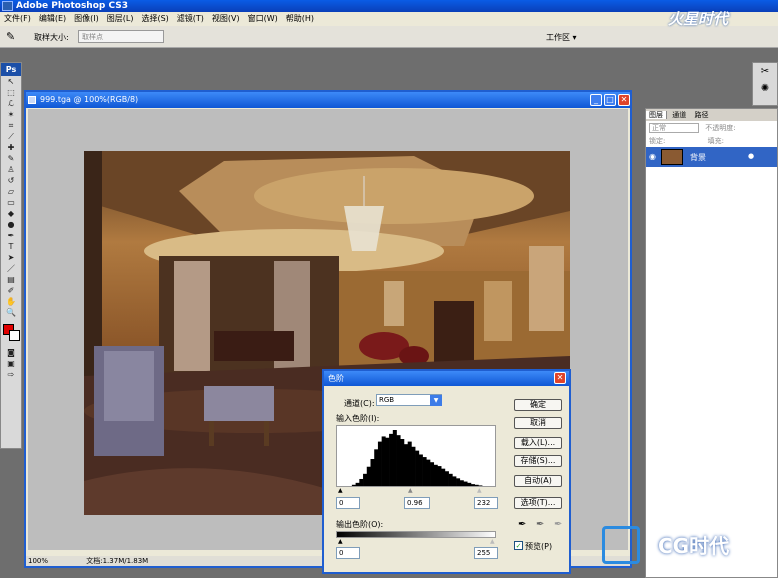 Image resolution: width=778 pixels, height=578 pixels. What do you see at coordinates (538, 481) in the screenshot?
I see `auto-button: 自动(A)` at bounding box center [538, 481].